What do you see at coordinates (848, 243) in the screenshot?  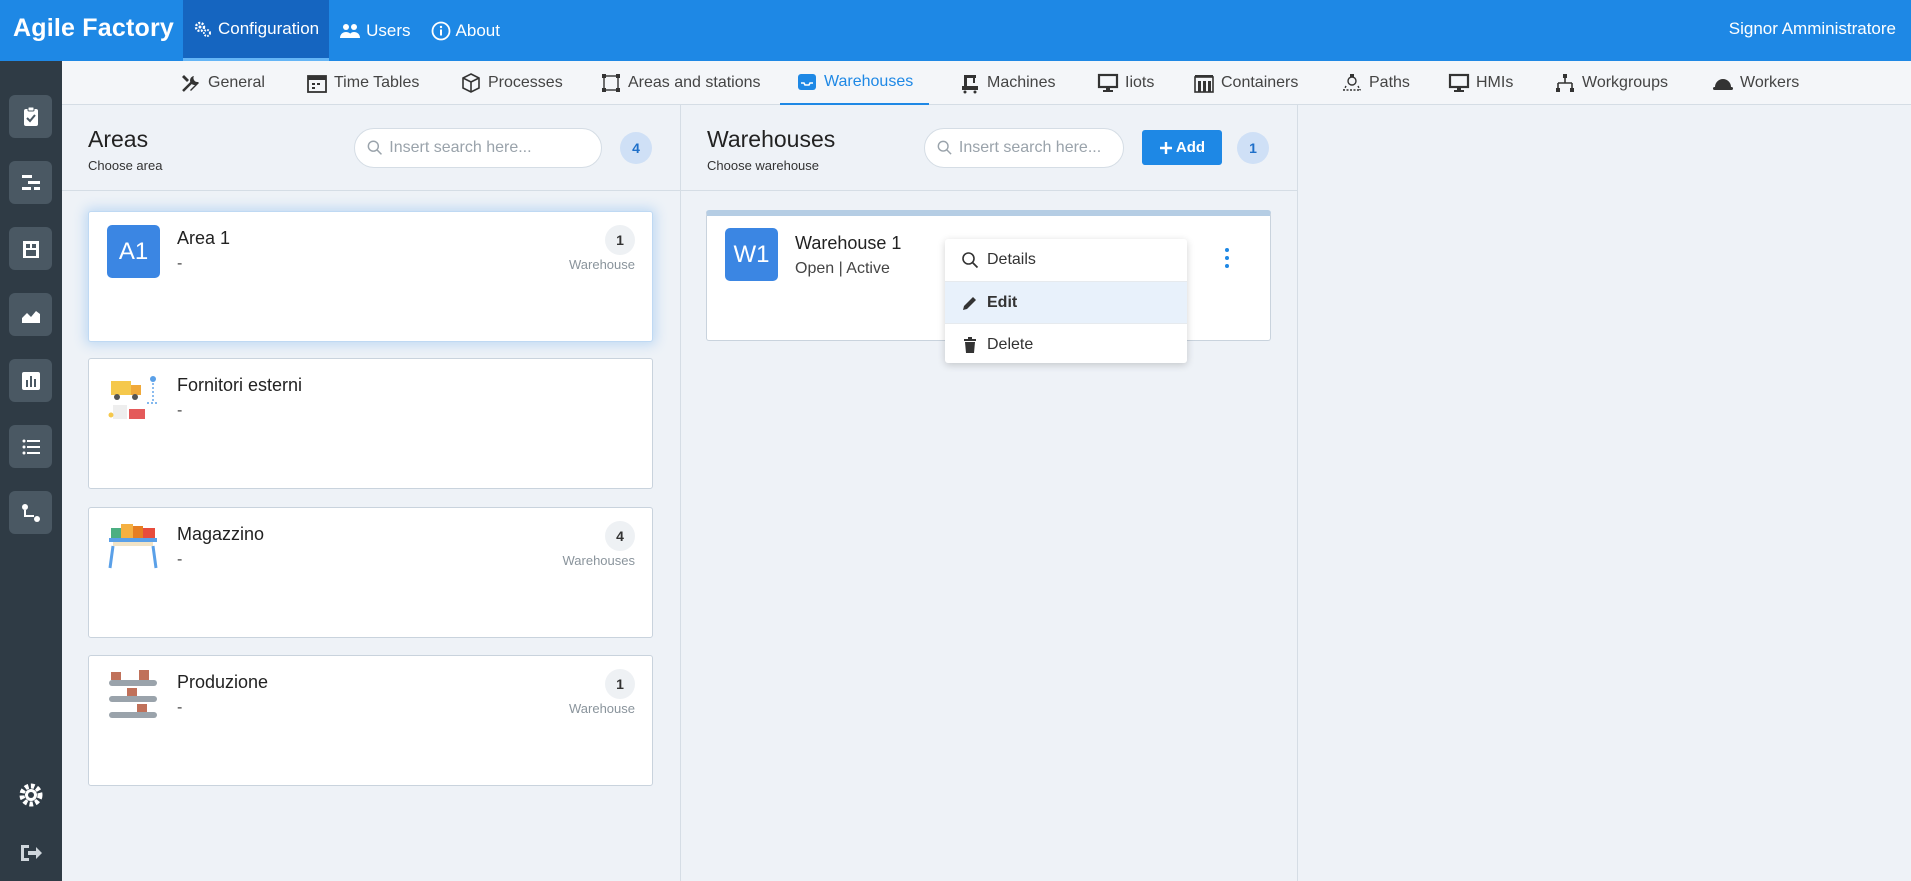 I see `warehouse-name: Warehouse 1` at bounding box center [848, 243].